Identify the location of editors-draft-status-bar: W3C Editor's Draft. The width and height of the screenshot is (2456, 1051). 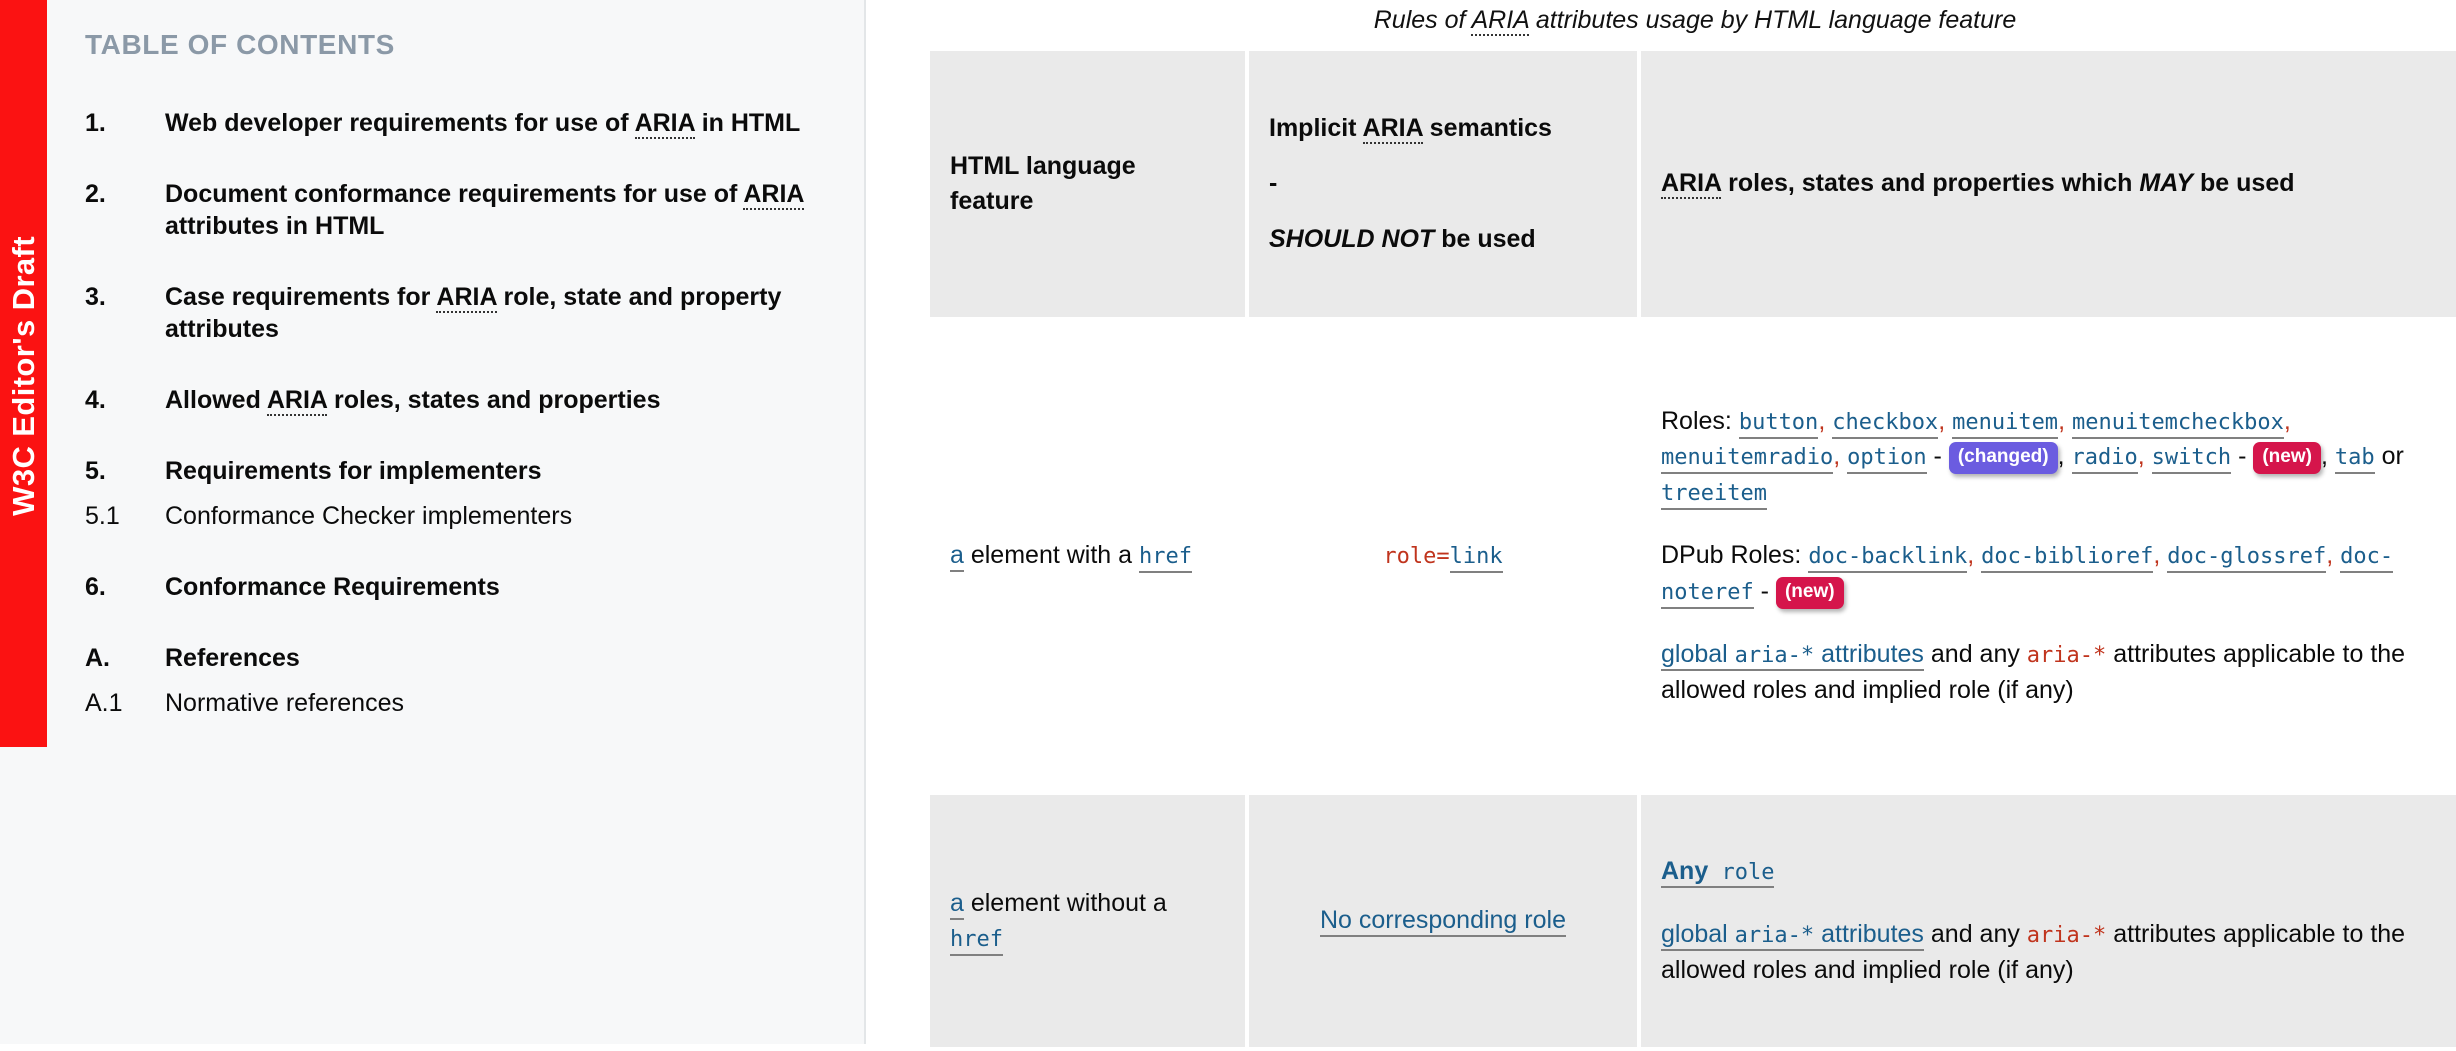
(23, 373).